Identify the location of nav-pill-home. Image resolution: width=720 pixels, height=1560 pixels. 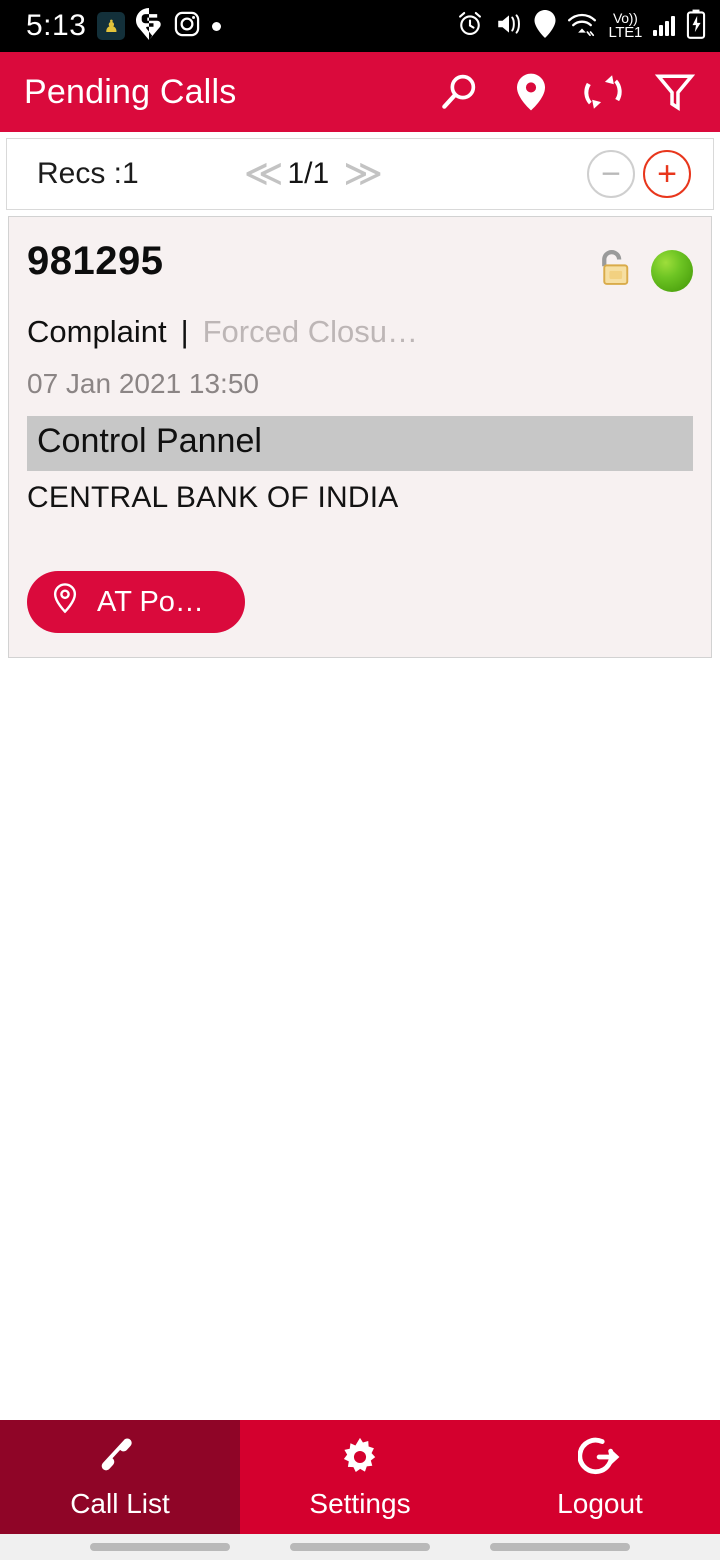
(360, 1547).